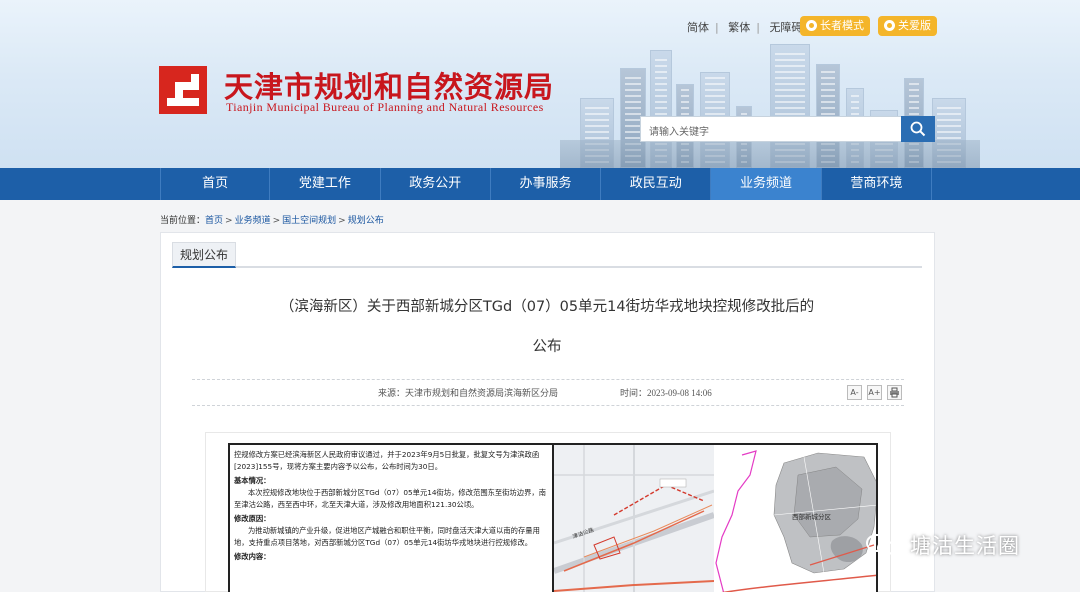 Image resolution: width=1080 pixels, height=592 pixels. What do you see at coordinates (272, 221) in the screenshot?
I see `breadcrumb: 当前位置：首页 > 业务频道 > 国土空间规划 > 规划公布` at bounding box center [272, 221].